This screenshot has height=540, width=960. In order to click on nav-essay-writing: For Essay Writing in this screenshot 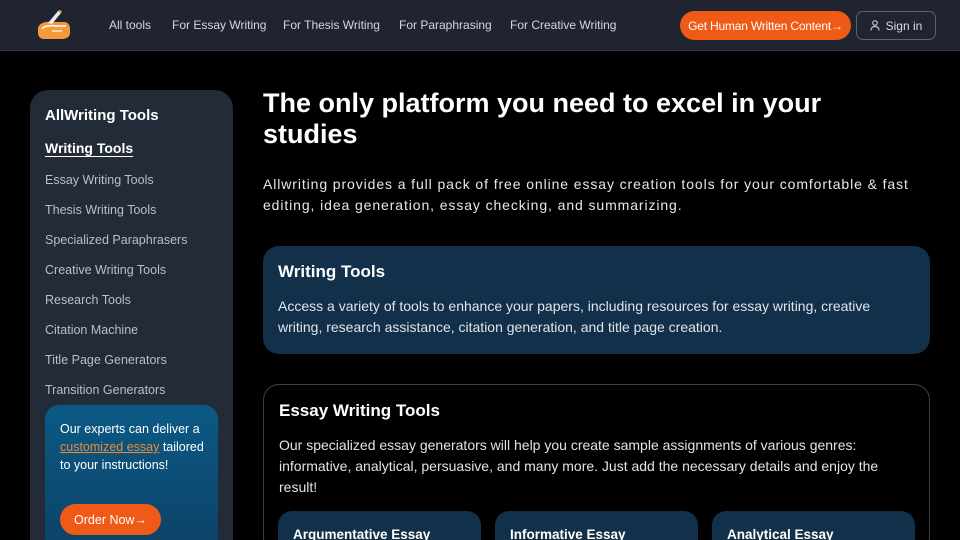, I will do `click(219, 25)`.